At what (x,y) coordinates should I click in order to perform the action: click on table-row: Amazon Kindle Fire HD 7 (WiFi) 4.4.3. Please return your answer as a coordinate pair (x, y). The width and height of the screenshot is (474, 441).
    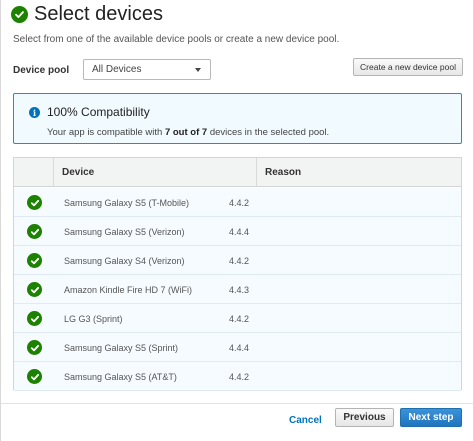
    Looking at the image, I should click on (237, 289).